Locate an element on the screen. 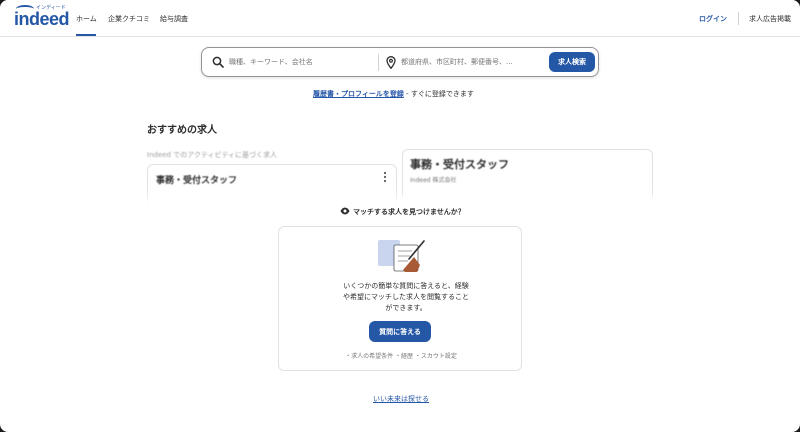  register-resume-link: 履歴書・プロフィールを登録 is located at coordinates (358, 94).